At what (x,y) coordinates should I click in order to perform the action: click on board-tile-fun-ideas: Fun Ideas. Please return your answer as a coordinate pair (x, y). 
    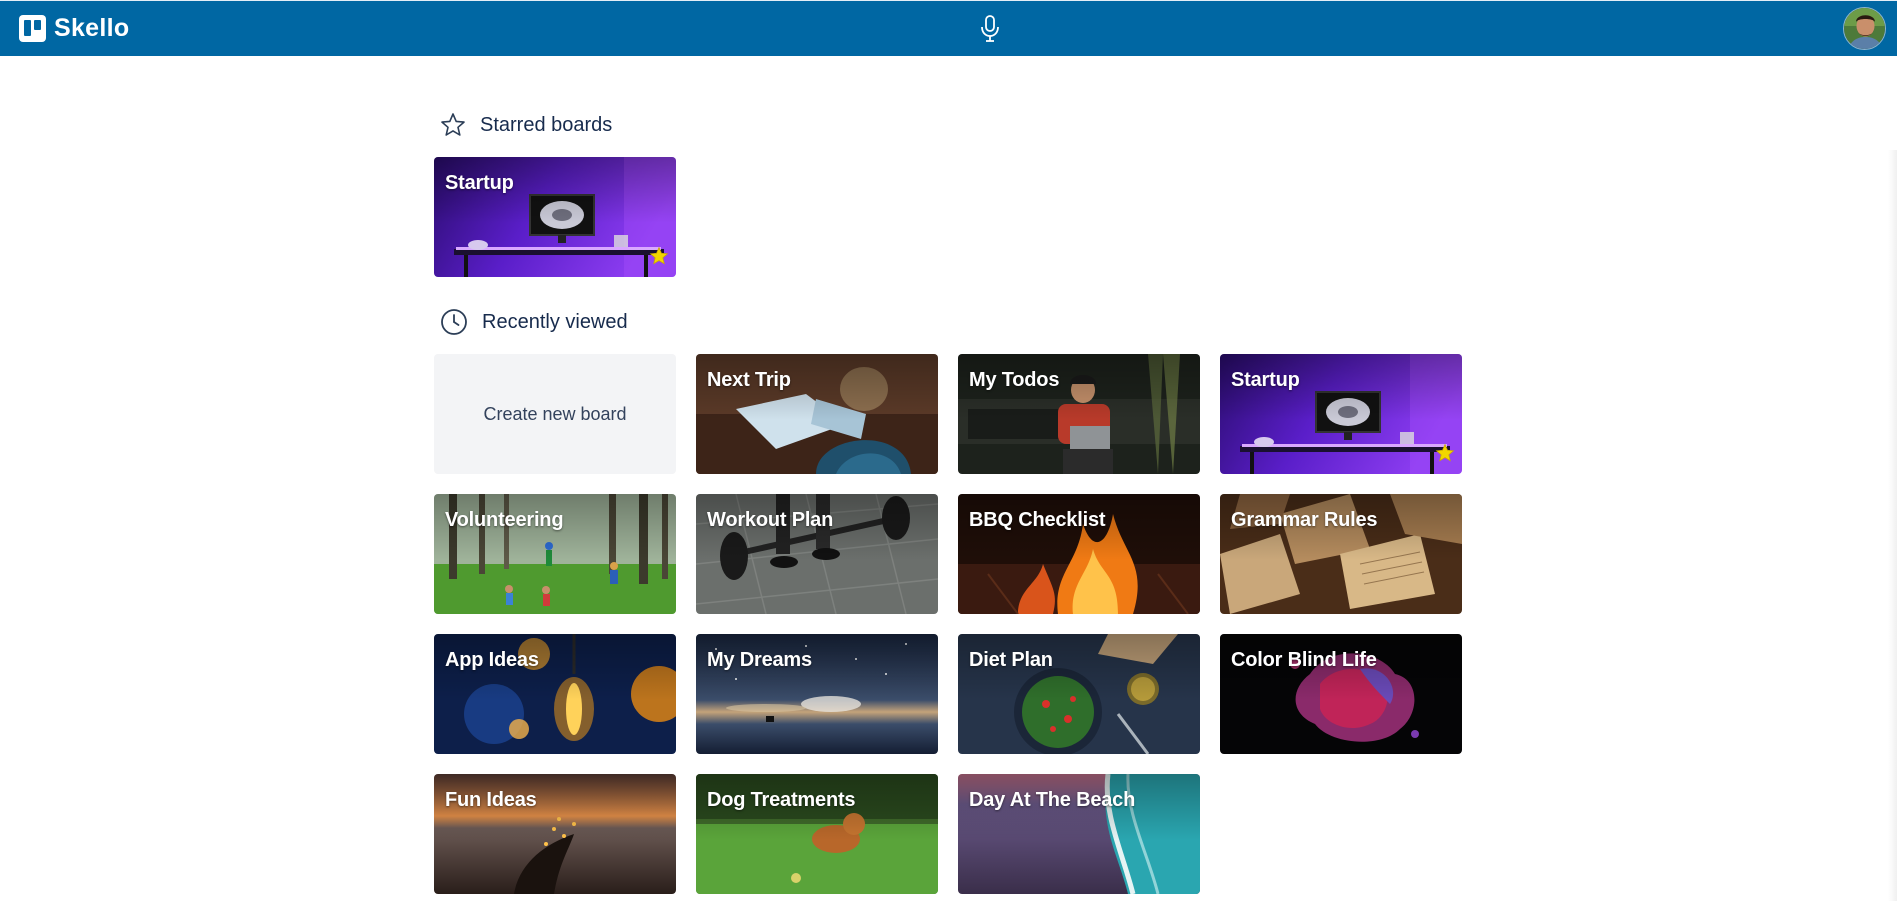
    Looking at the image, I should click on (555, 834).